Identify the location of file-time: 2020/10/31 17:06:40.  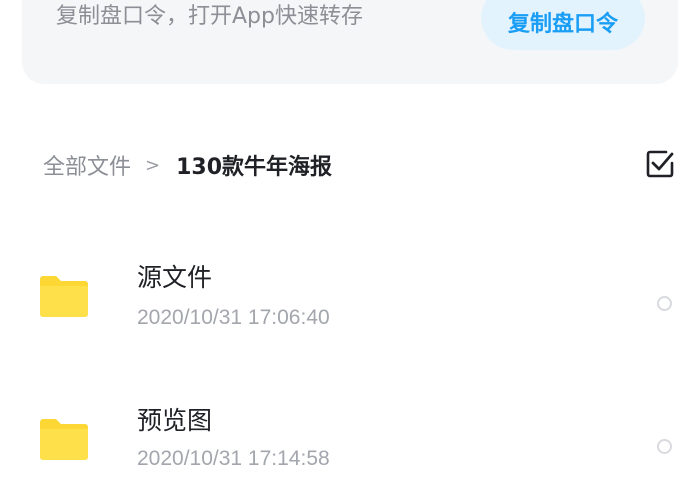
(233, 317).